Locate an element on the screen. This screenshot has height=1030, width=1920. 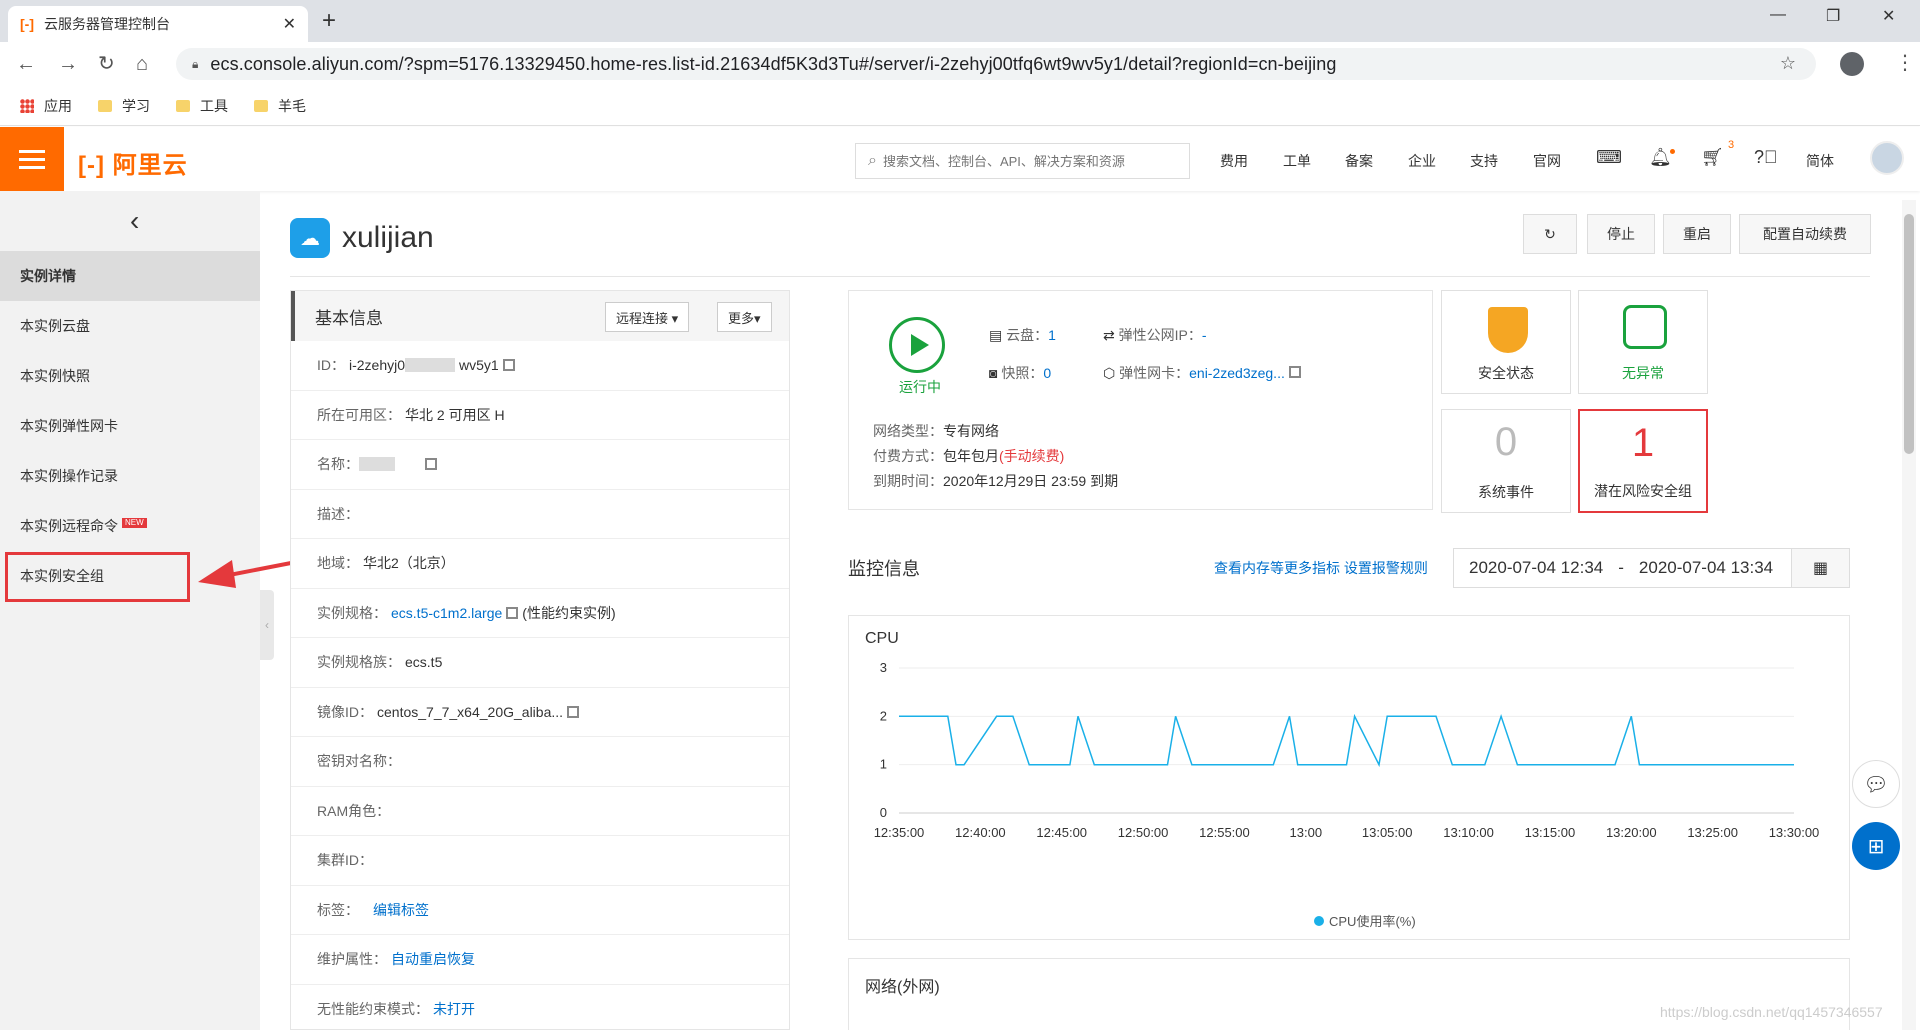
nav-tickets: 工单 is located at coordinates (1297, 161).